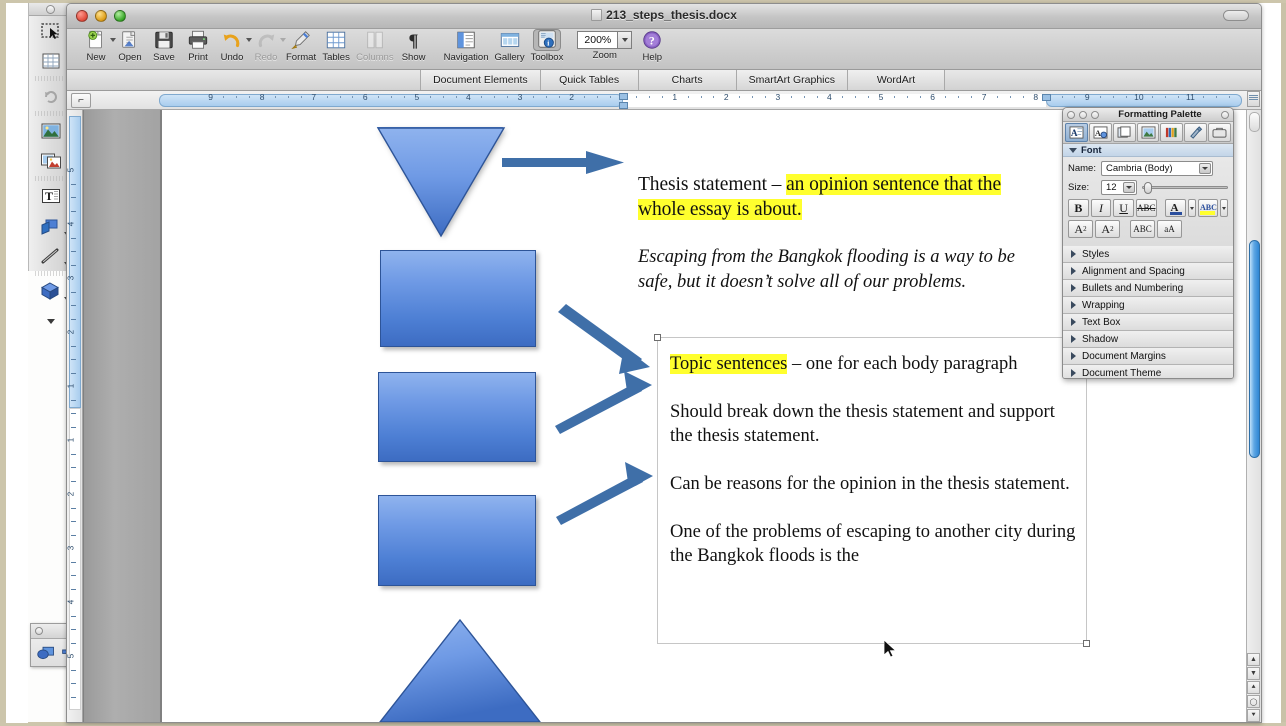 This screenshot has width=1286, height=726. I want to click on media-palette-icon, so click(1148, 132).